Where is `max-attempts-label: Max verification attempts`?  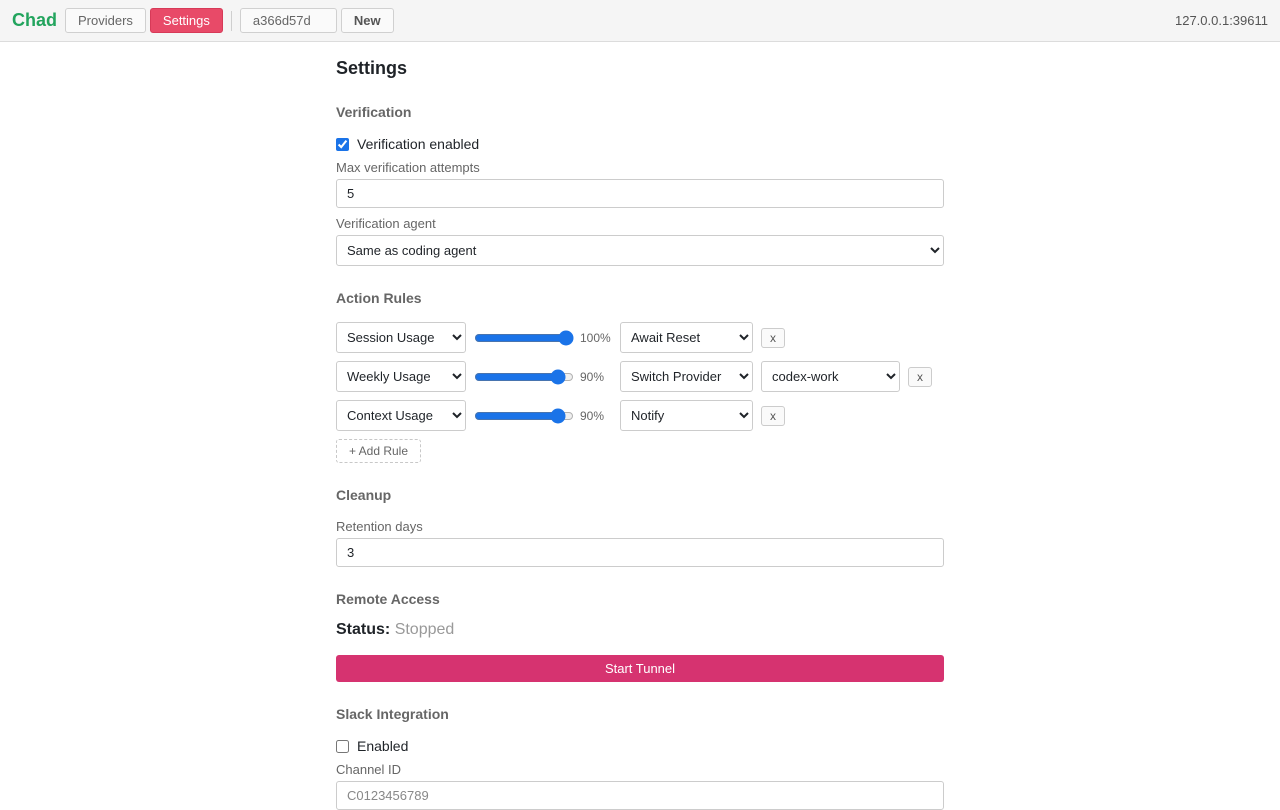 max-attempts-label: Max verification attempts is located at coordinates (408, 167).